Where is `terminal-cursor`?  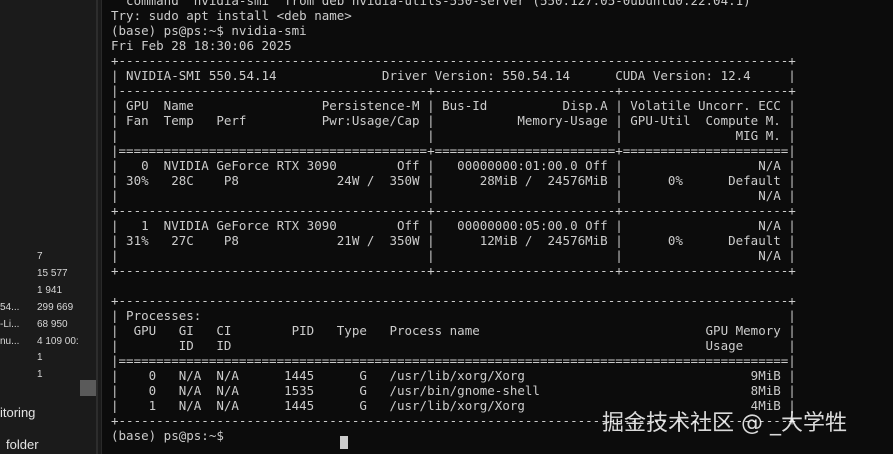 terminal-cursor is located at coordinates (344, 442).